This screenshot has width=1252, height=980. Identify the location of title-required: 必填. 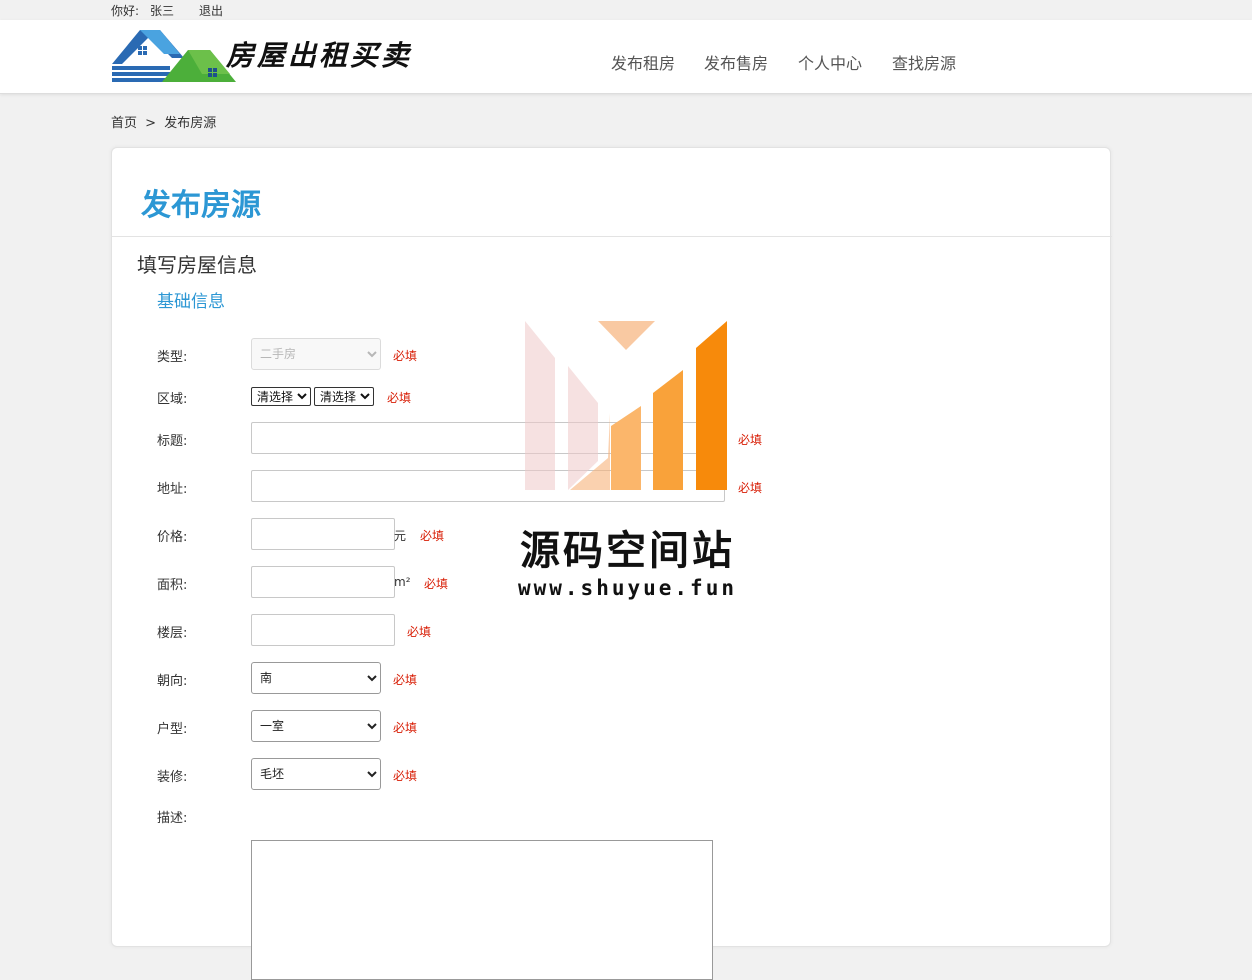
(750, 440).